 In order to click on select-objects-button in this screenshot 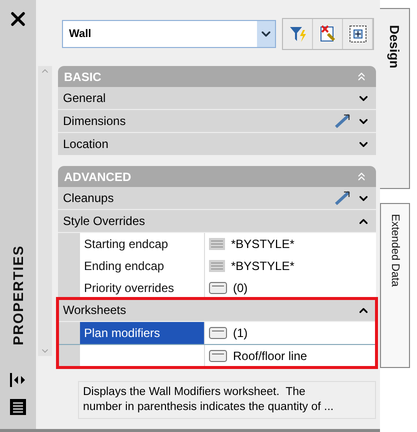, I will do `click(358, 34)`.